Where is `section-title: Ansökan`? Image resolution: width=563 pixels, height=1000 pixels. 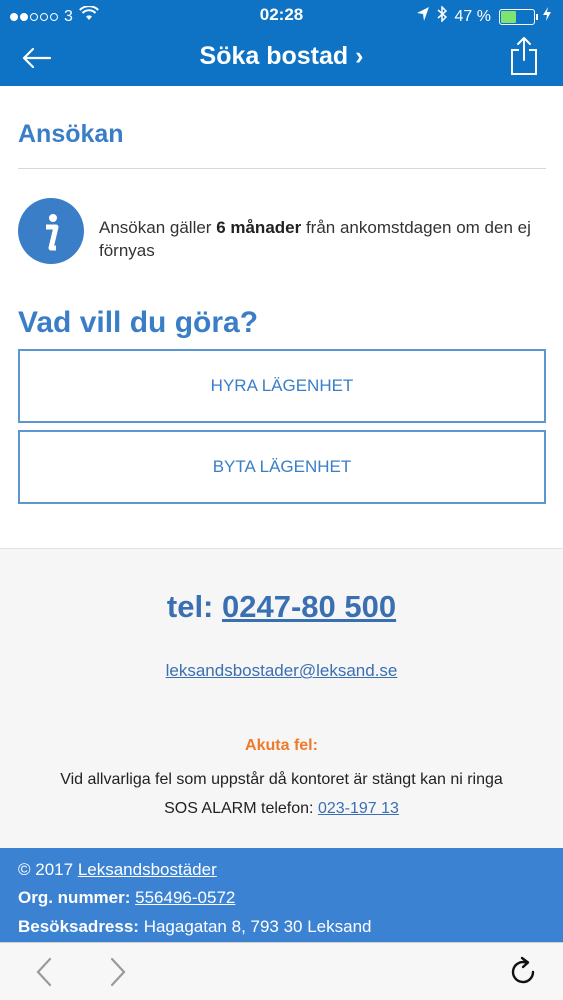 section-title: Ansökan is located at coordinates (71, 134).